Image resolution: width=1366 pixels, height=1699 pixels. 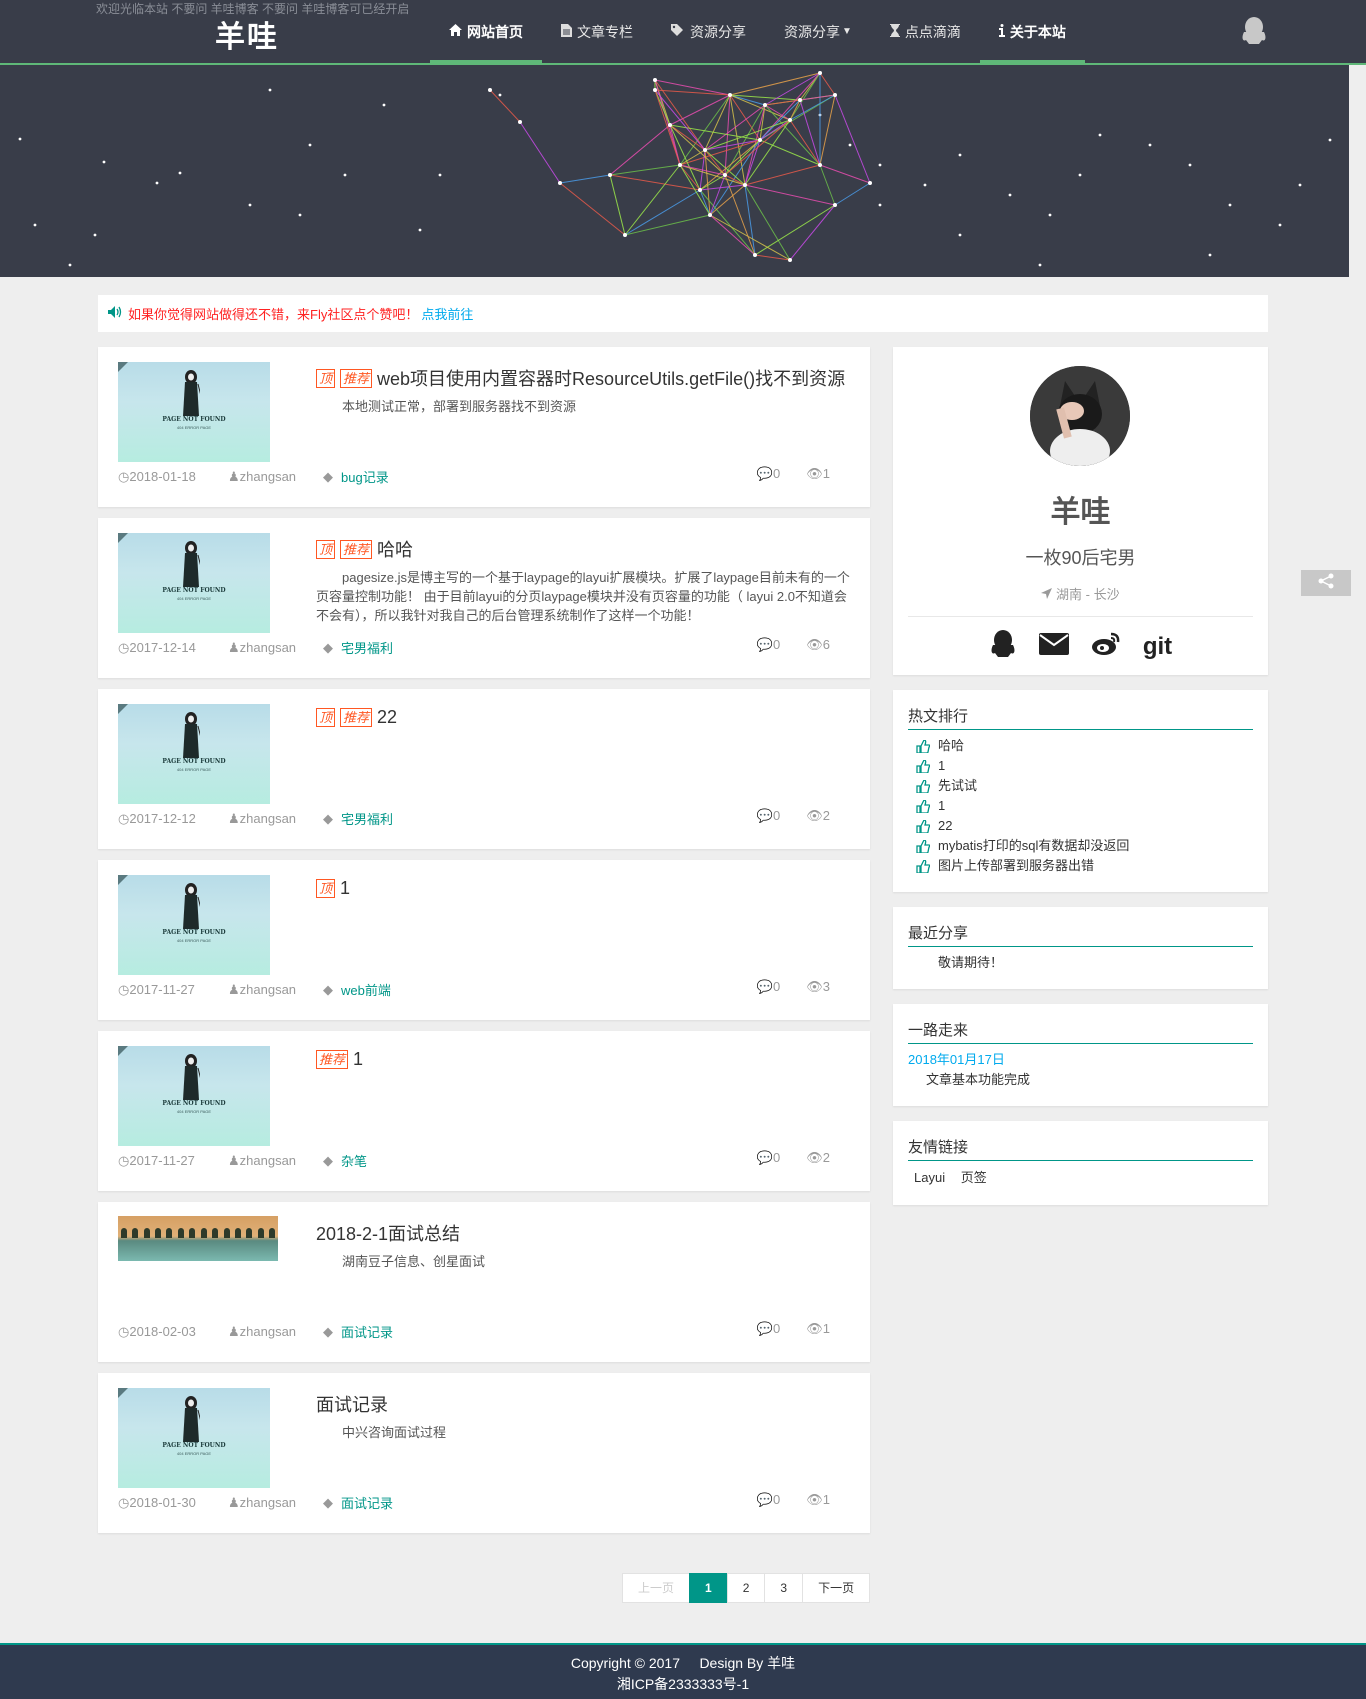 I want to click on avatar, so click(x=1080, y=416).